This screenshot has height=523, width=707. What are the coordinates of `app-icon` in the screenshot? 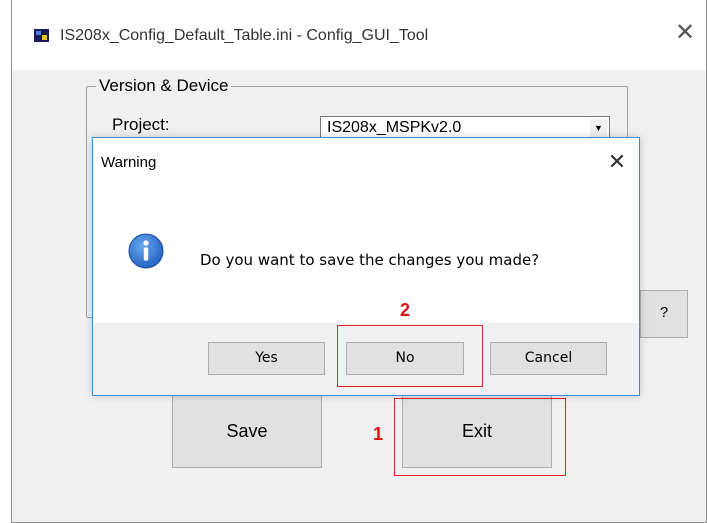 It's located at (41, 35).